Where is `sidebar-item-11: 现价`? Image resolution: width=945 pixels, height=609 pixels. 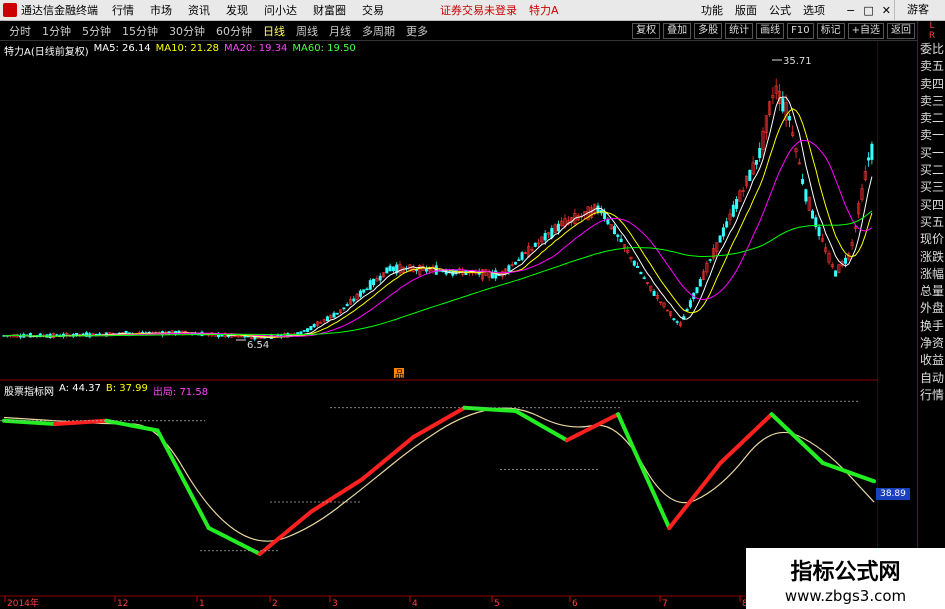
sidebar-item-11: 现价 is located at coordinates (931, 239).